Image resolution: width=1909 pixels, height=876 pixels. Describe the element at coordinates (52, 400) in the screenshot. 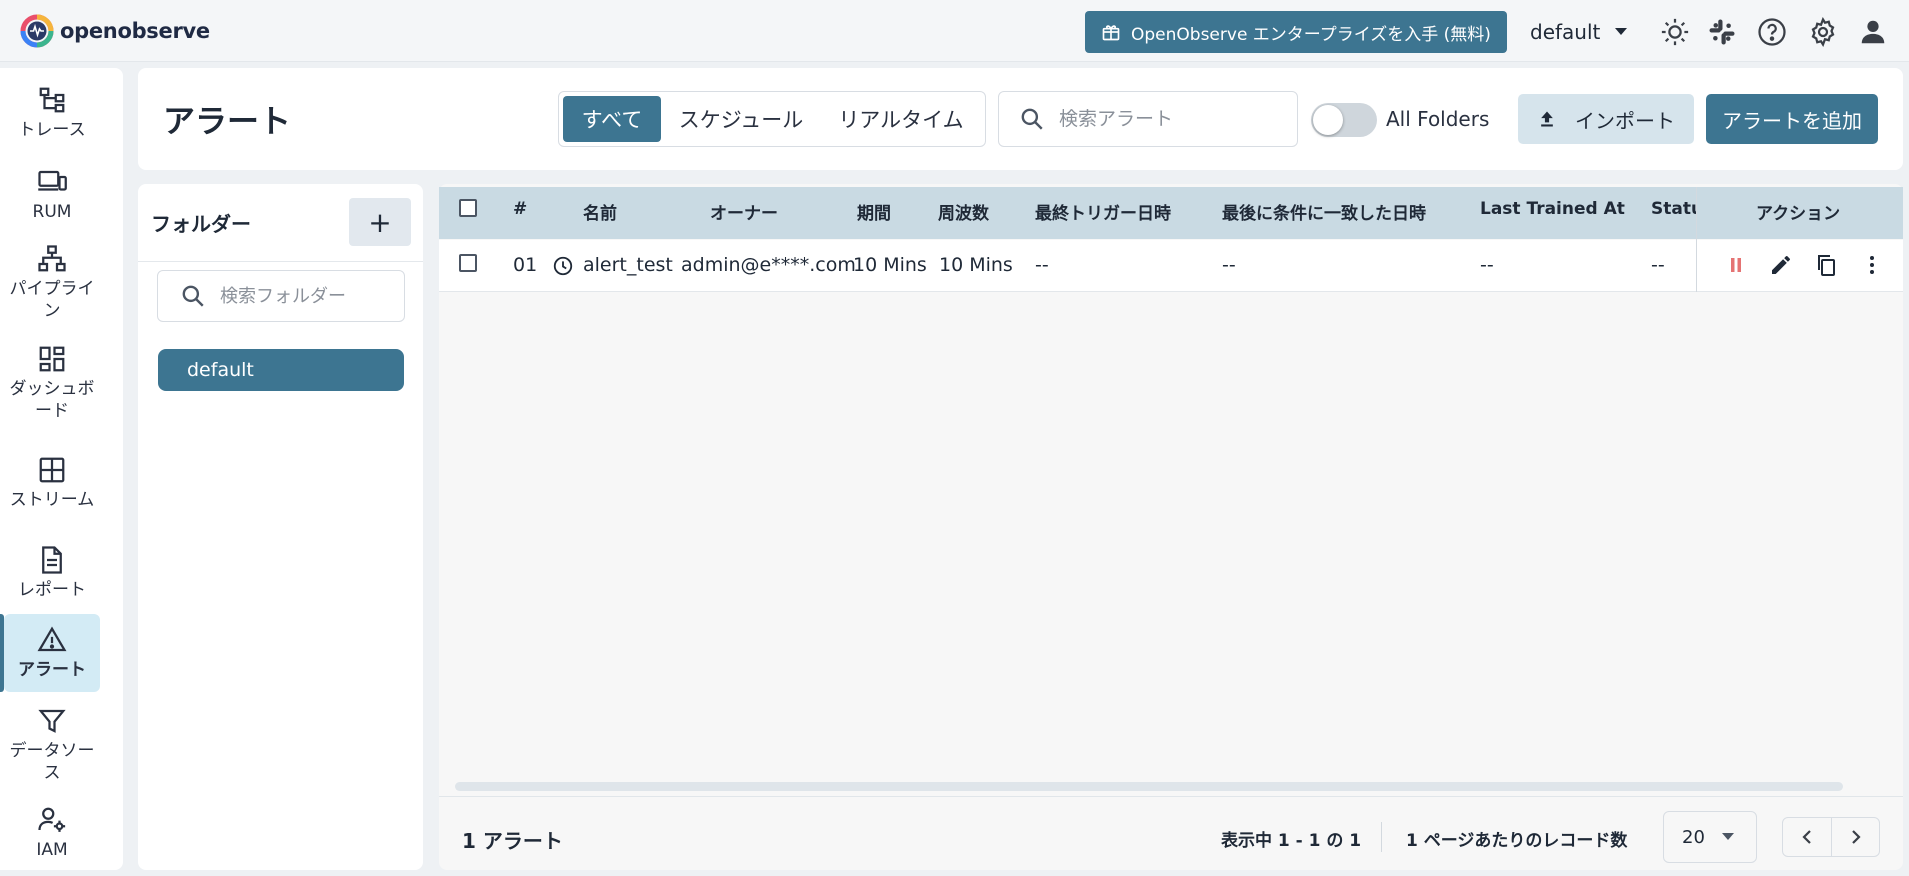

I see `sidebar-item-label: ダッシュボード` at that location.